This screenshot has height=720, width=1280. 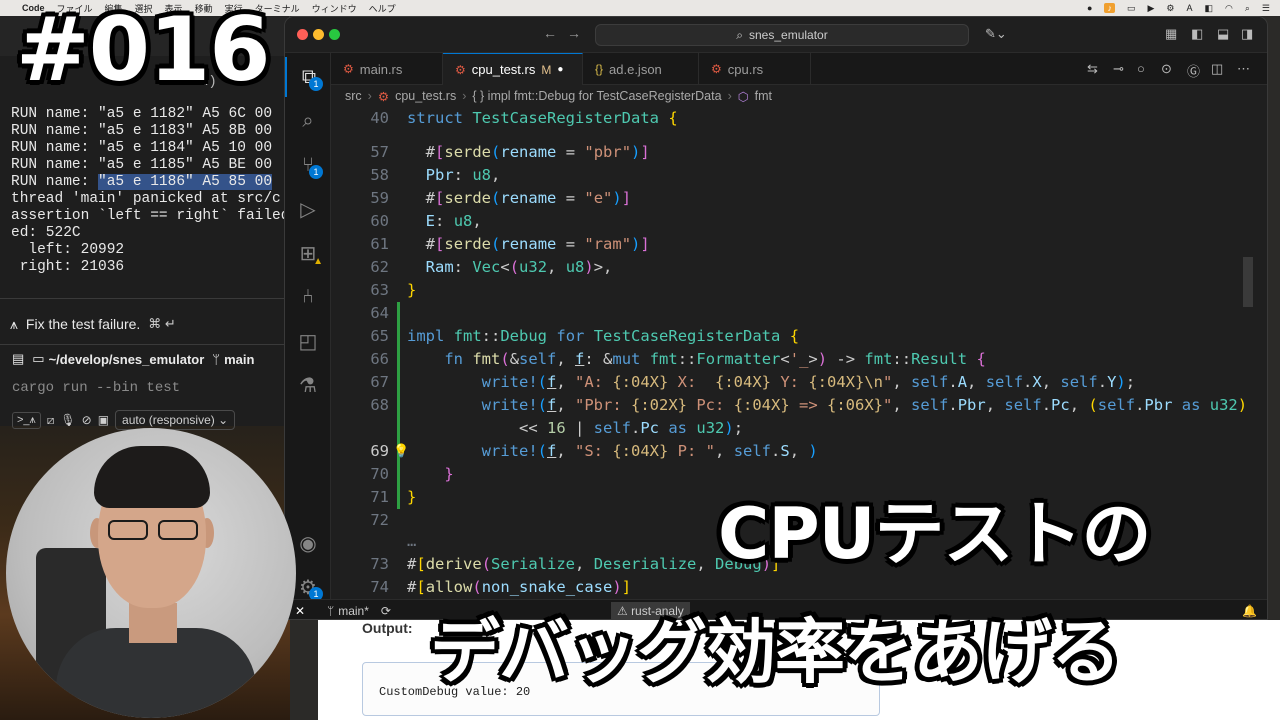 What do you see at coordinates (308, 165) in the screenshot?
I see `source-control-icon: ⑂ 1` at bounding box center [308, 165].